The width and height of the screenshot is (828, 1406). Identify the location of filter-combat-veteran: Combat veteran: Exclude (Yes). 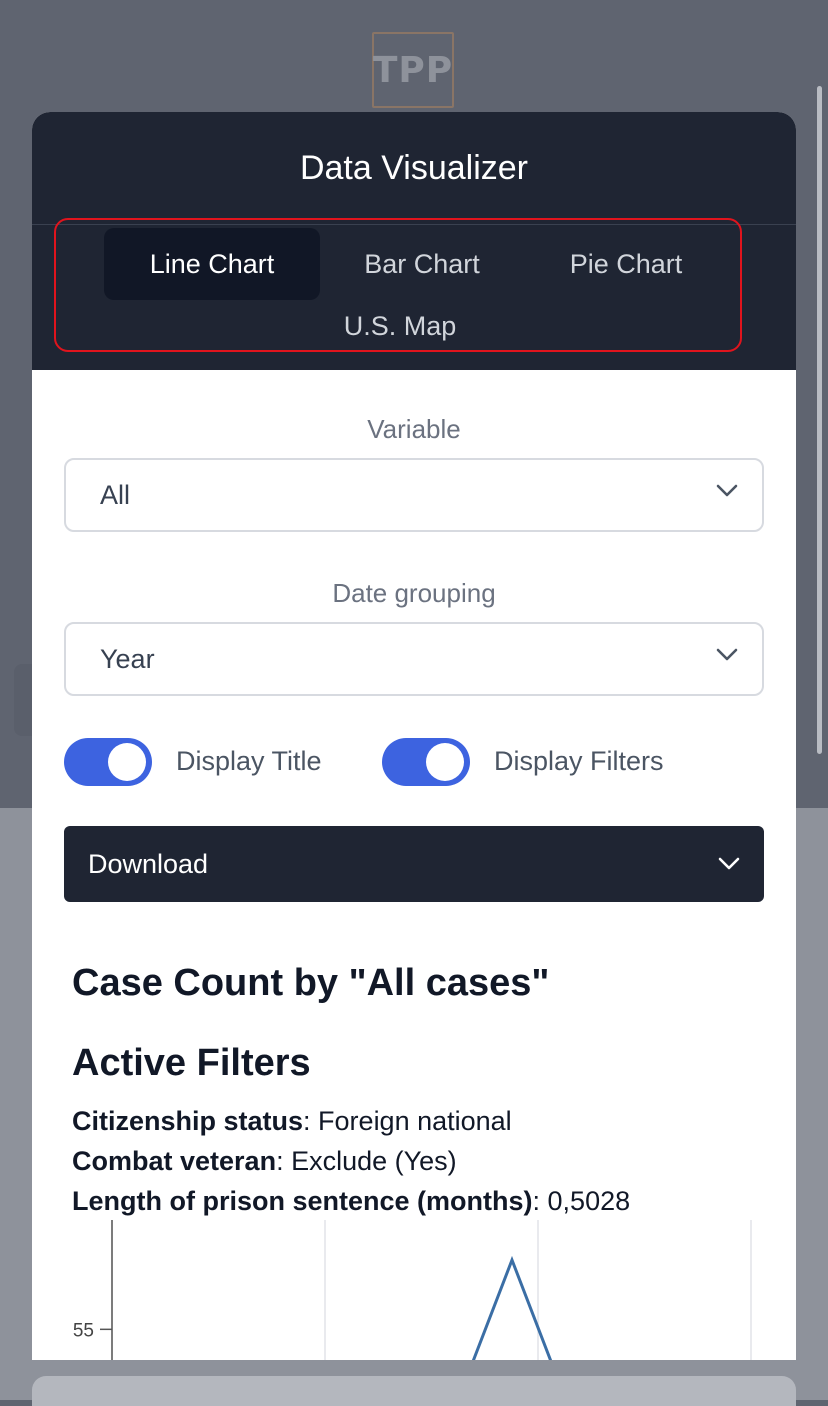
(264, 1161).